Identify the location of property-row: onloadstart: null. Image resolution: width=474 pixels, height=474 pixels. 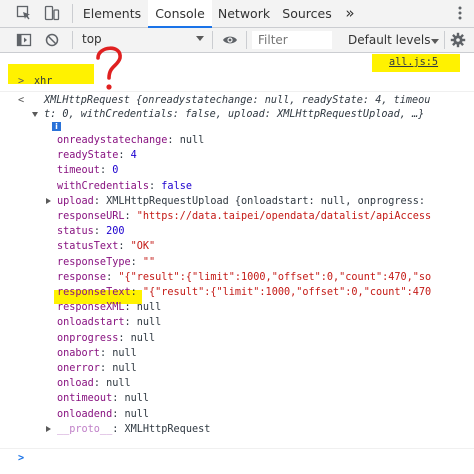
(109, 323).